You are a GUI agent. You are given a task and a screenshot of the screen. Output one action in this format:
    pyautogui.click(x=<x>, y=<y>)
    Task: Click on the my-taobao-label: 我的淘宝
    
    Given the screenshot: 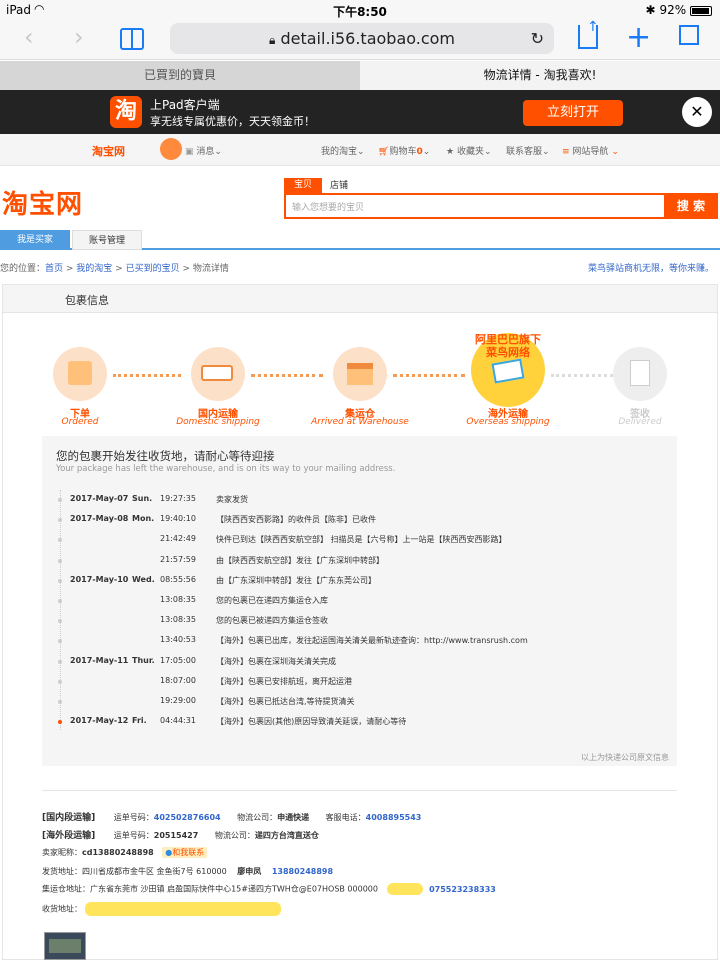 What is the action you would take?
    pyautogui.click(x=339, y=152)
    